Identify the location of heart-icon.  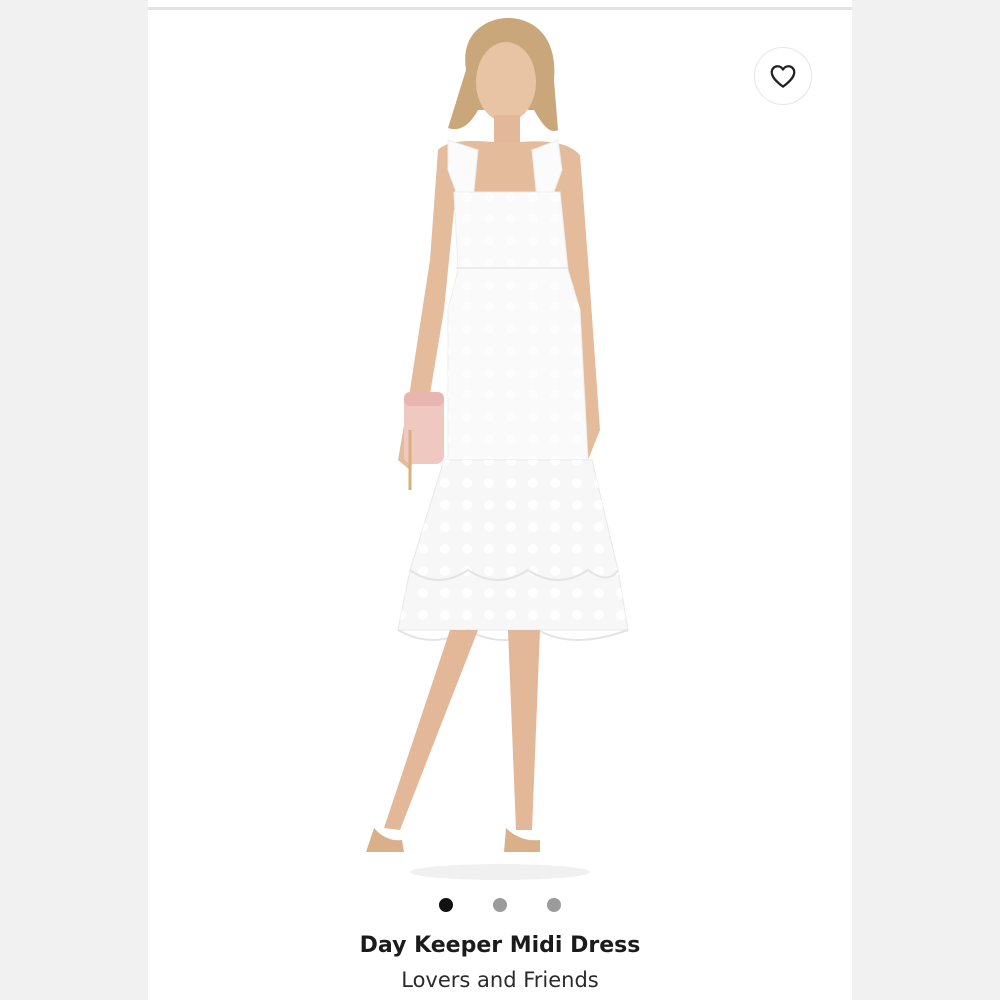
(783, 76).